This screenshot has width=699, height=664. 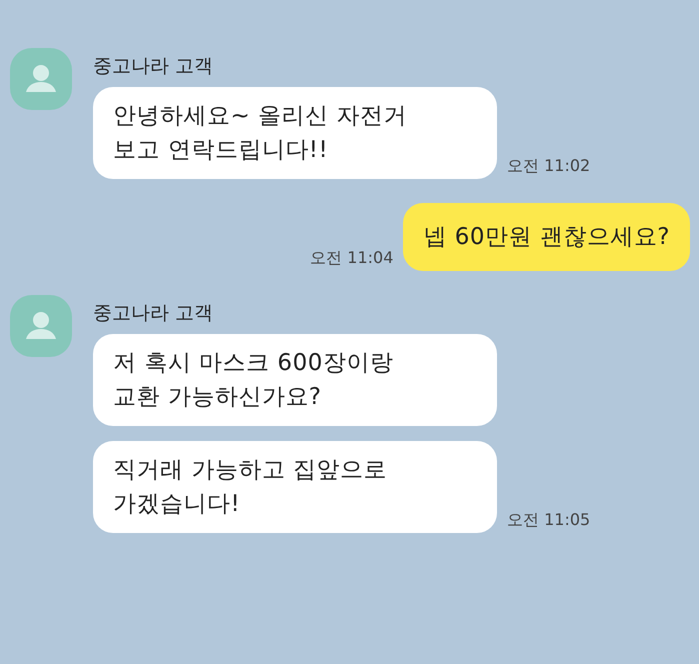 I want to click on message-time: 오전 11:04, so click(x=352, y=258).